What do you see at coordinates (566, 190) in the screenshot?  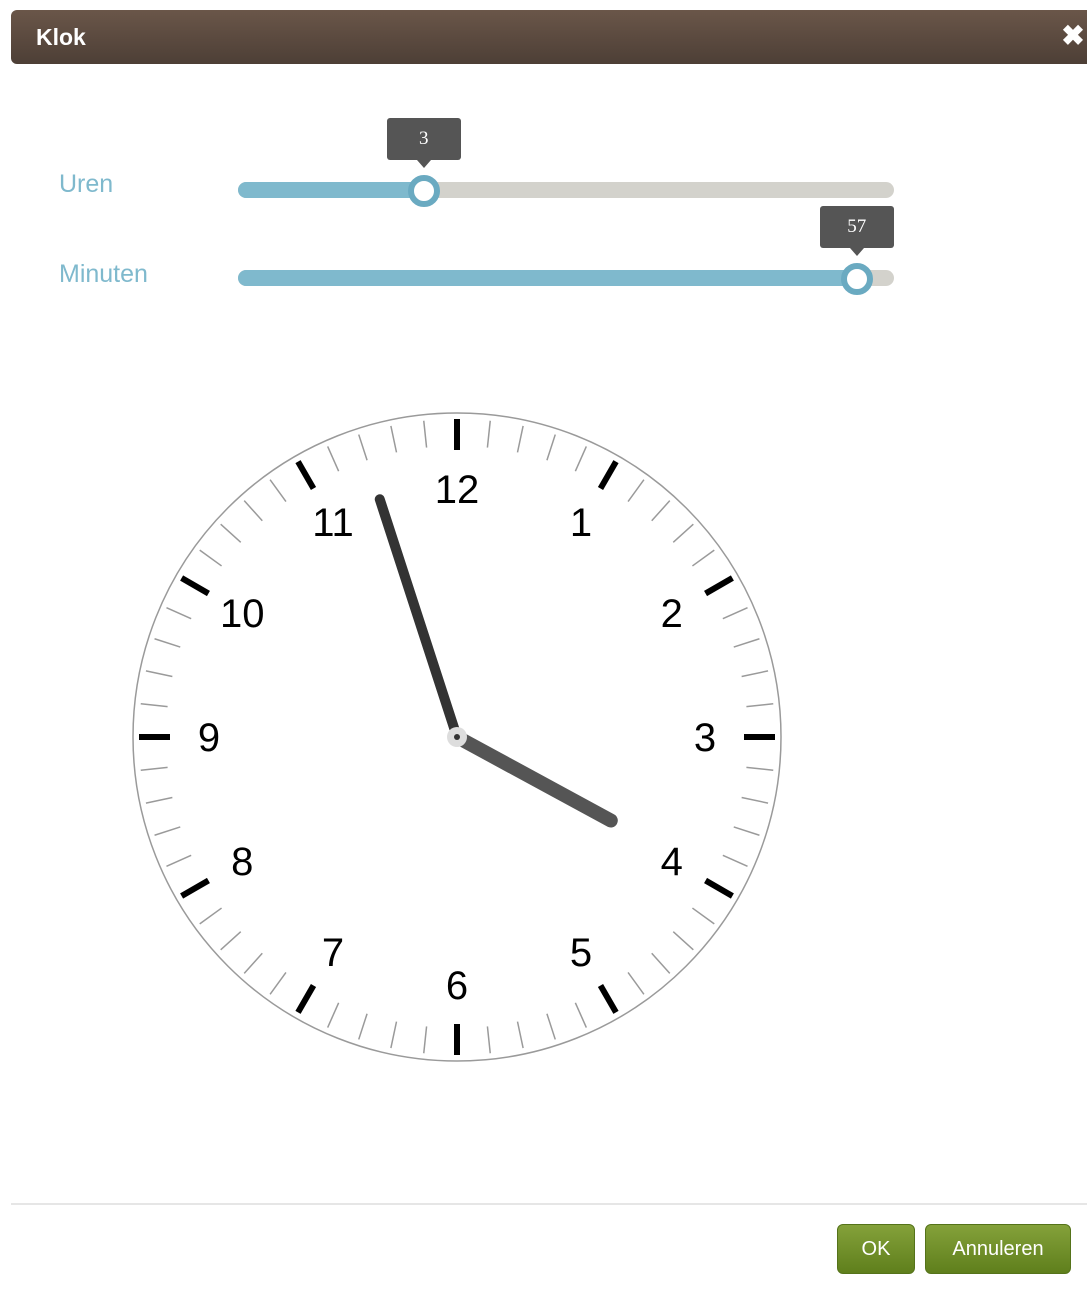 I see `hours-slider-track` at bounding box center [566, 190].